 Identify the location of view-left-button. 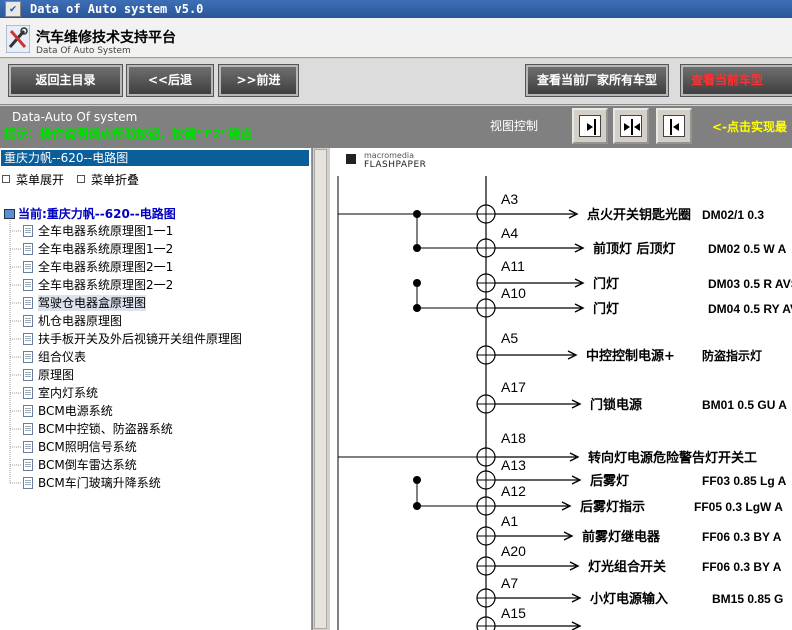
(674, 126).